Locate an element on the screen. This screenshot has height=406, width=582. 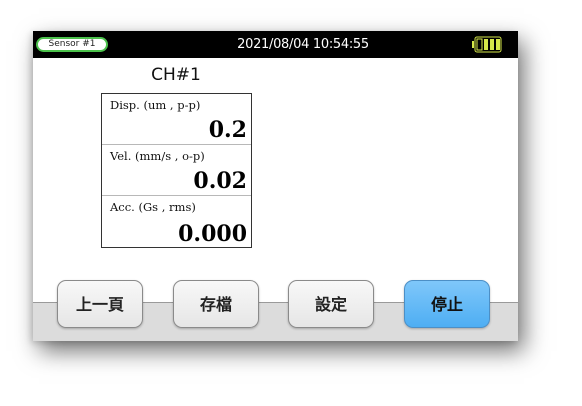
battery-cell-empty is located at coordinates (479, 44).